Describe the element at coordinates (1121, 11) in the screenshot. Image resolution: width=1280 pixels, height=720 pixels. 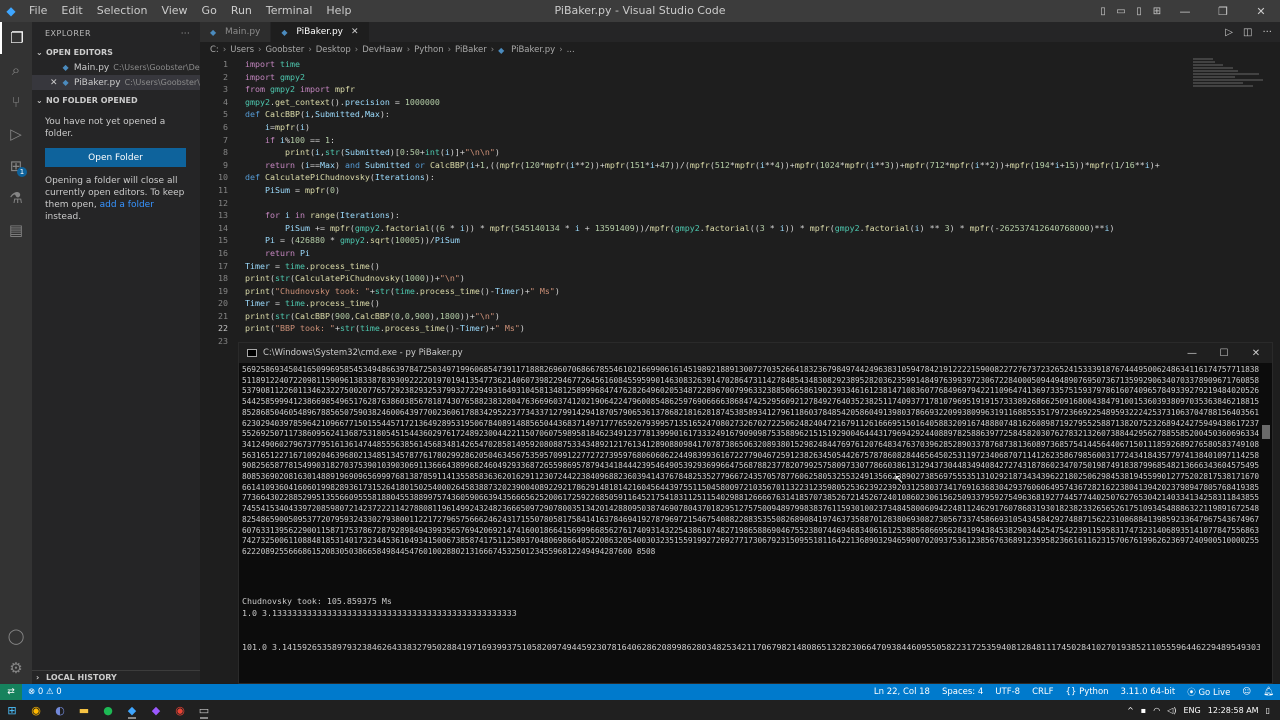
I see `toggle-panel-icon: ▭` at that location.